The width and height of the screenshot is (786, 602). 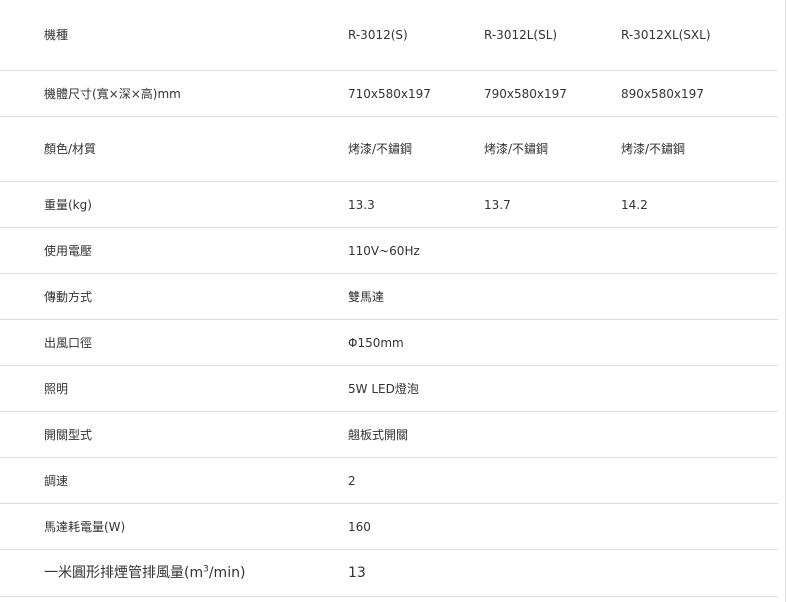 I want to click on table-row-voltage: 使用電壓 110V~60Hz, so click(x=389, y=251).